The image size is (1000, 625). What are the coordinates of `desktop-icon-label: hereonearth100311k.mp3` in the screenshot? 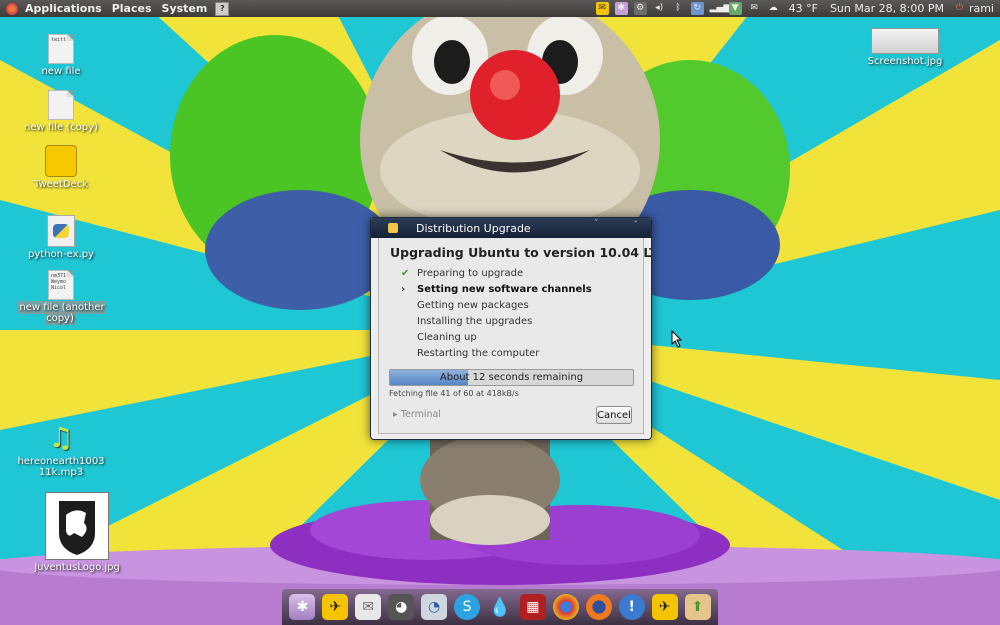 It's located at (61, 467).